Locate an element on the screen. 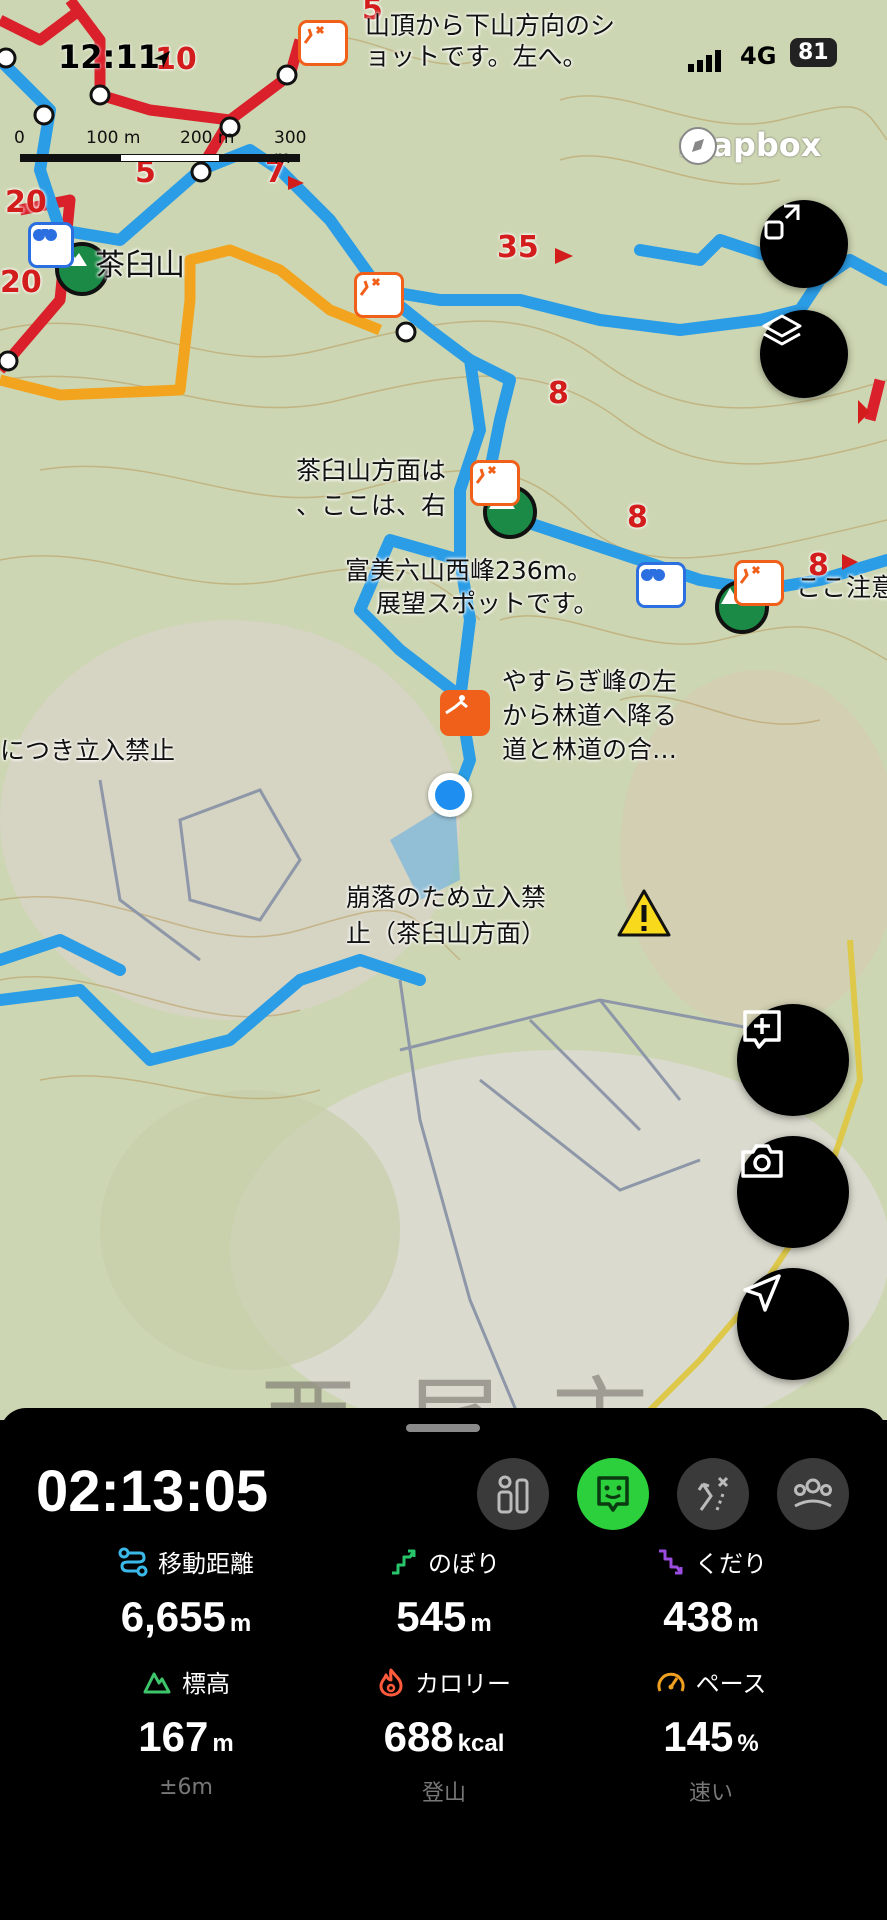 Image resolution: width=887 pixels, height=1920 pixels. stat-value: 145 is located at coordinates (698, 1736).